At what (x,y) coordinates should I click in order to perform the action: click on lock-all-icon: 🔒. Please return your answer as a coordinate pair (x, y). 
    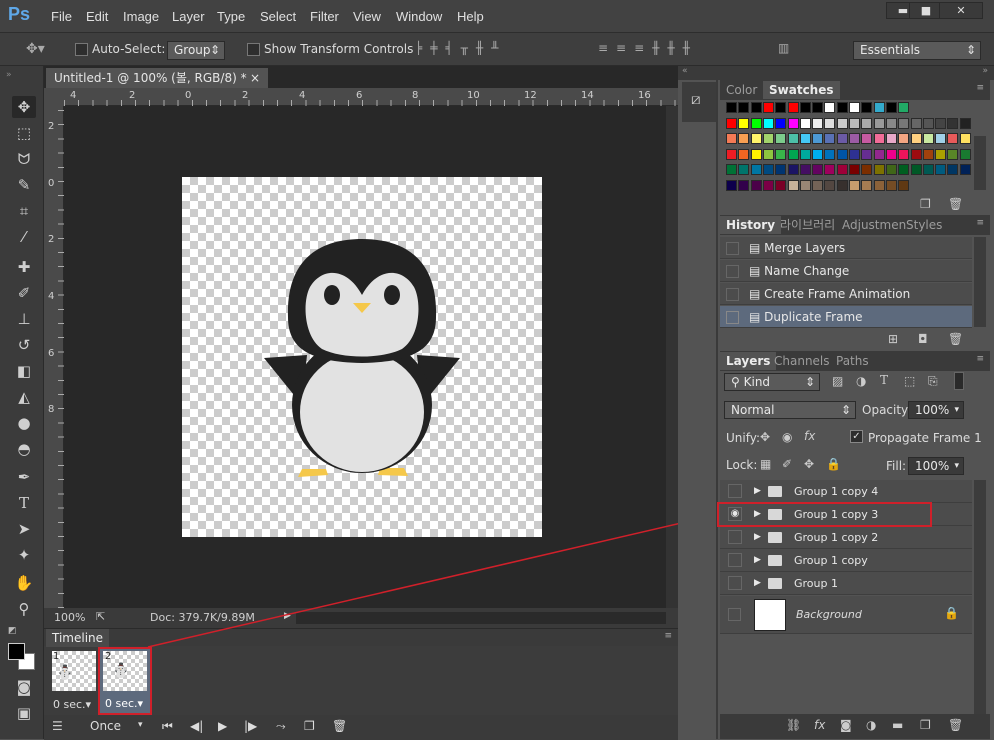
    Looking at the image, I should click on (833, 464).